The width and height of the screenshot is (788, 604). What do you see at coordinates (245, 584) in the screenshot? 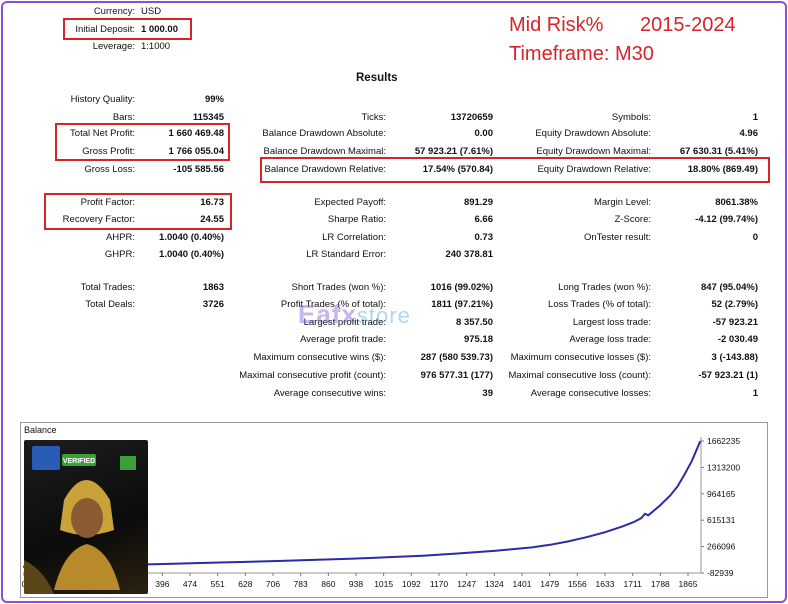
I see `x-tick-label: 628` at bounding box center [245, 584].